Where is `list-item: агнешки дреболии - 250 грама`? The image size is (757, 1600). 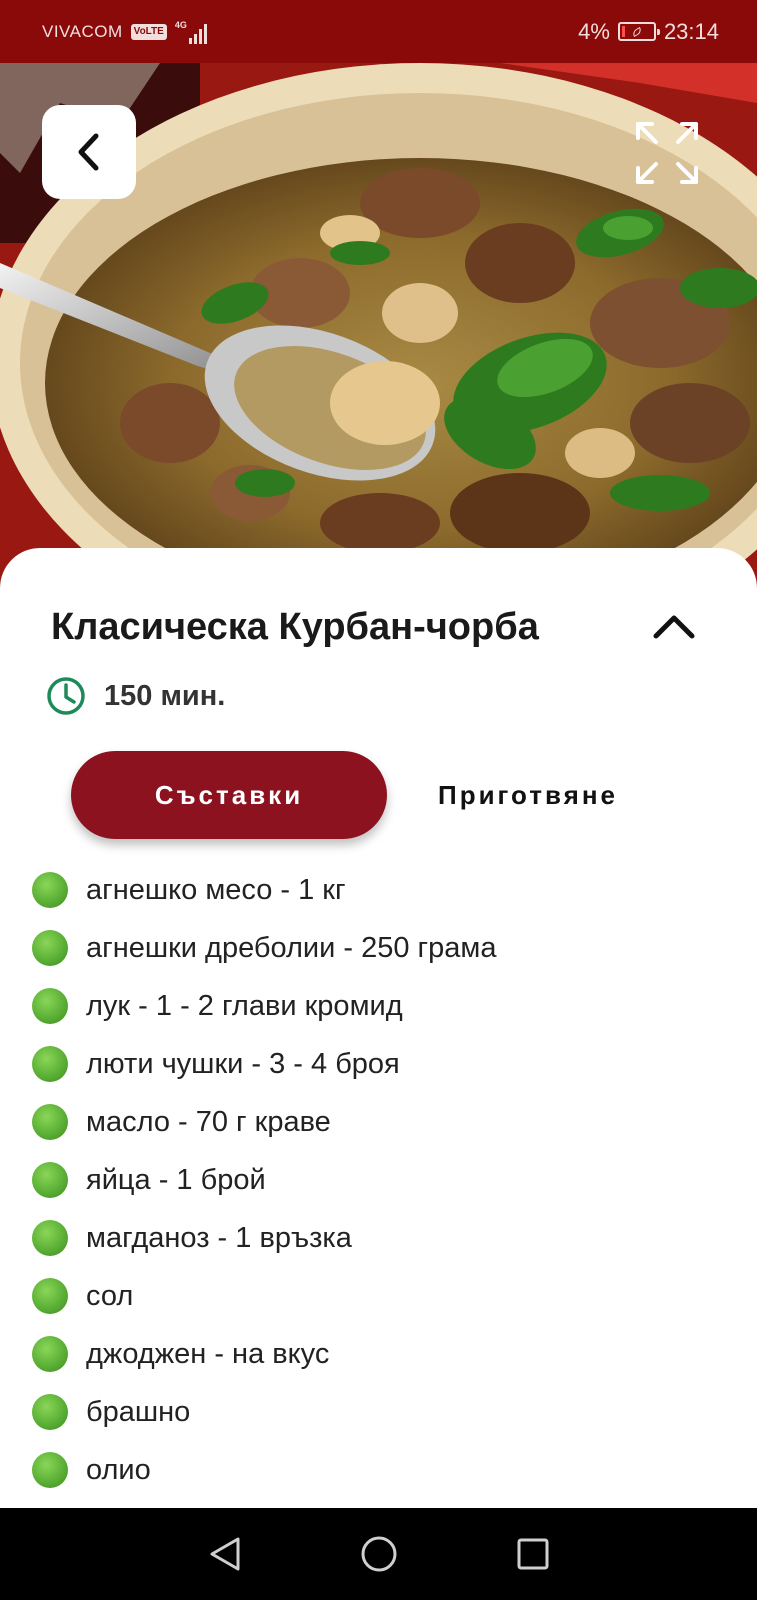
list-item: агнешки дреболии - 250 грама is located at coordinates (264, 948).